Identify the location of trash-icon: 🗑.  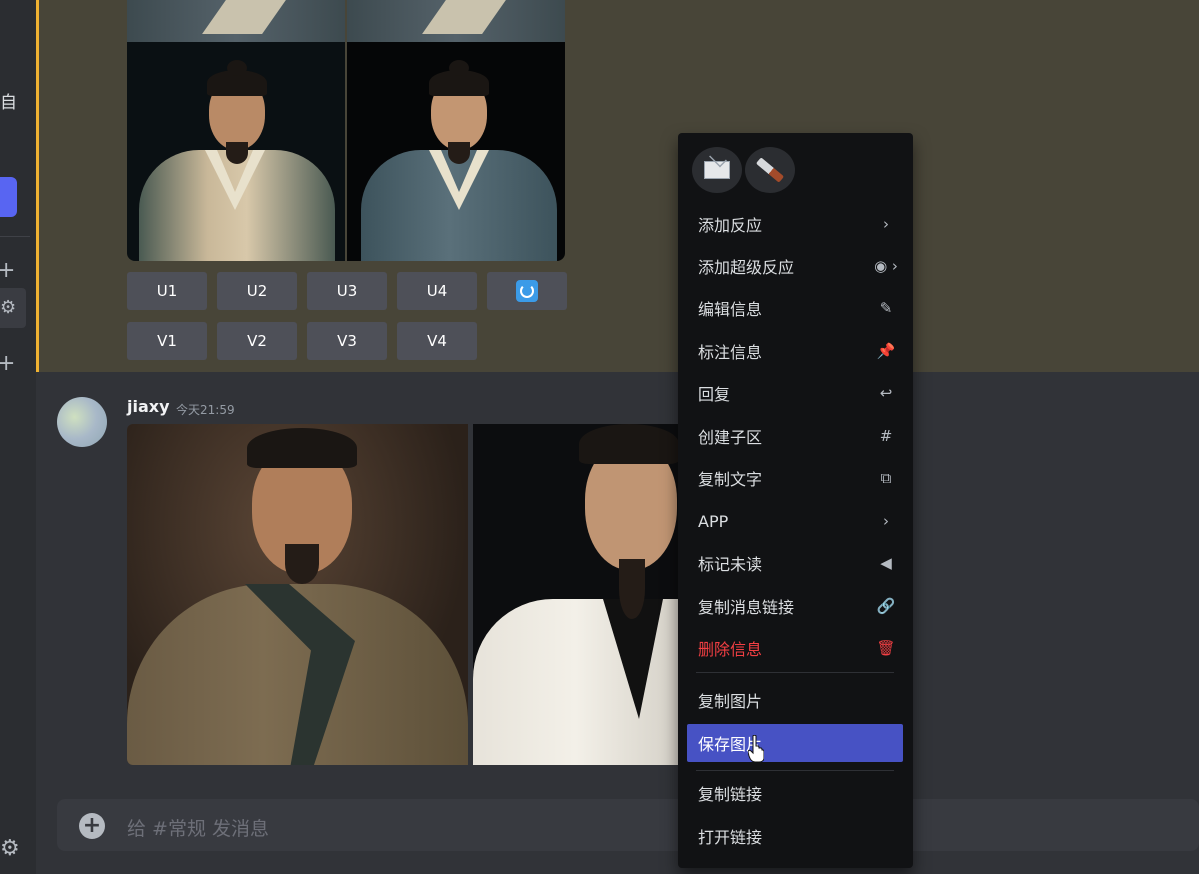
(886, 648).